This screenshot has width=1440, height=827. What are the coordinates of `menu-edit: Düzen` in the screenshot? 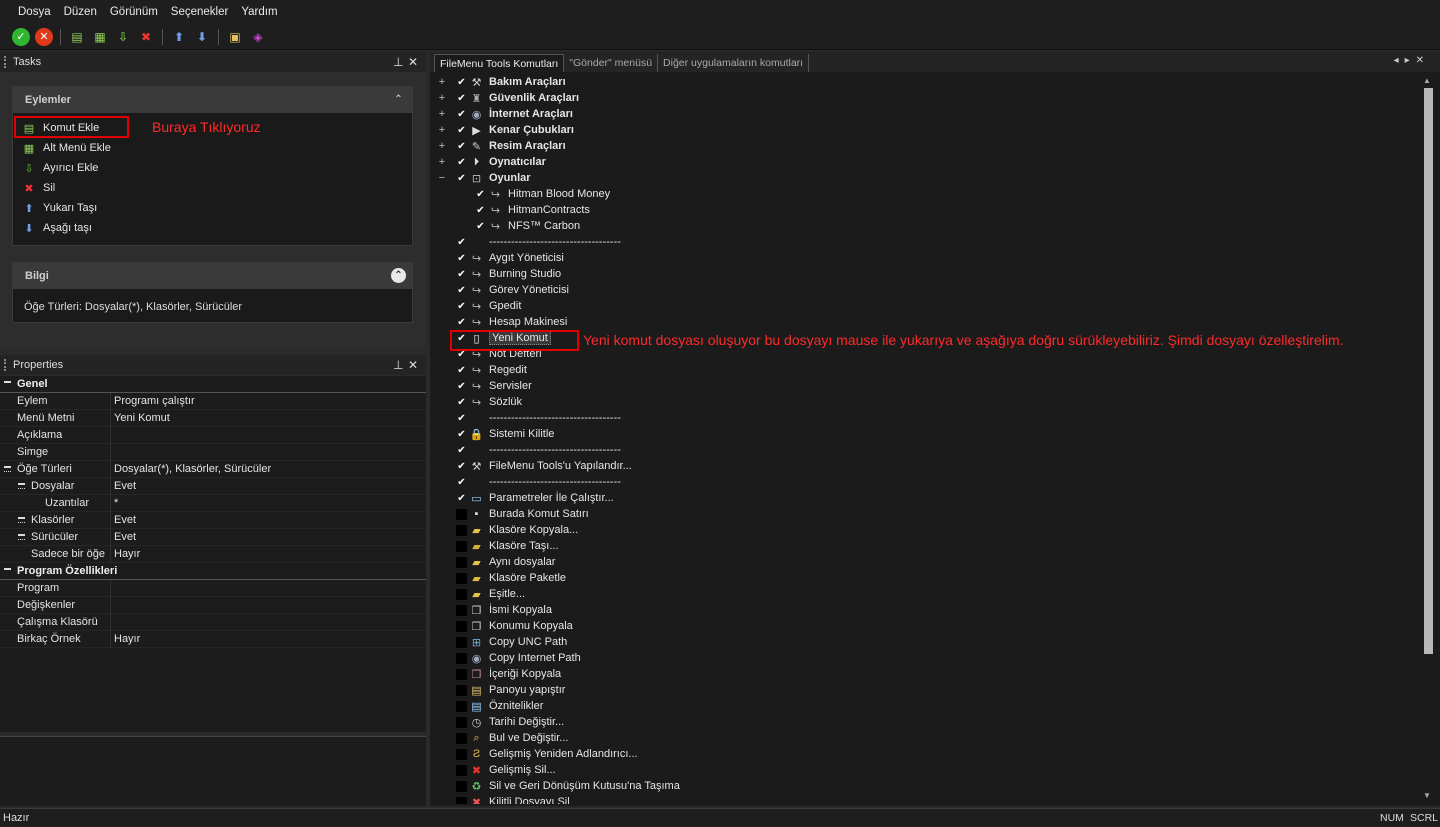 It's located at (83, 12).